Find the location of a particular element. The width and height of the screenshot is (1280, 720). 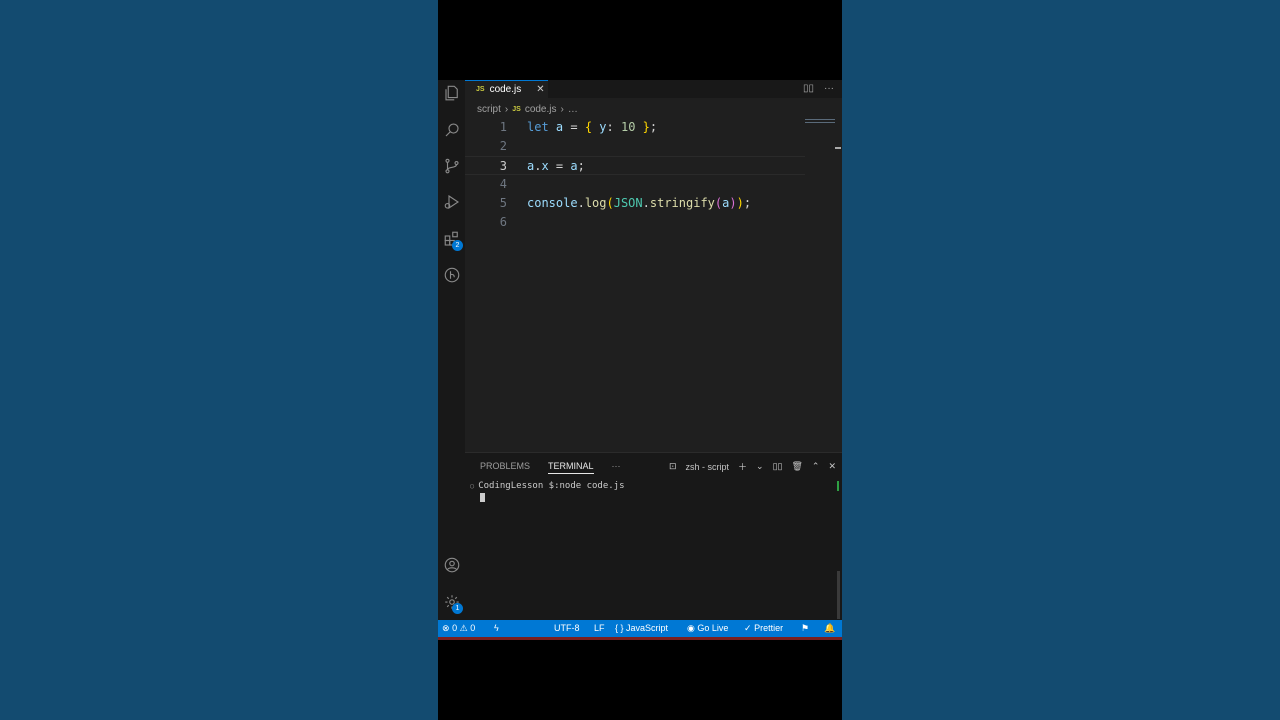

language-status: { } JavaScript is located at coordinates (641, 628).